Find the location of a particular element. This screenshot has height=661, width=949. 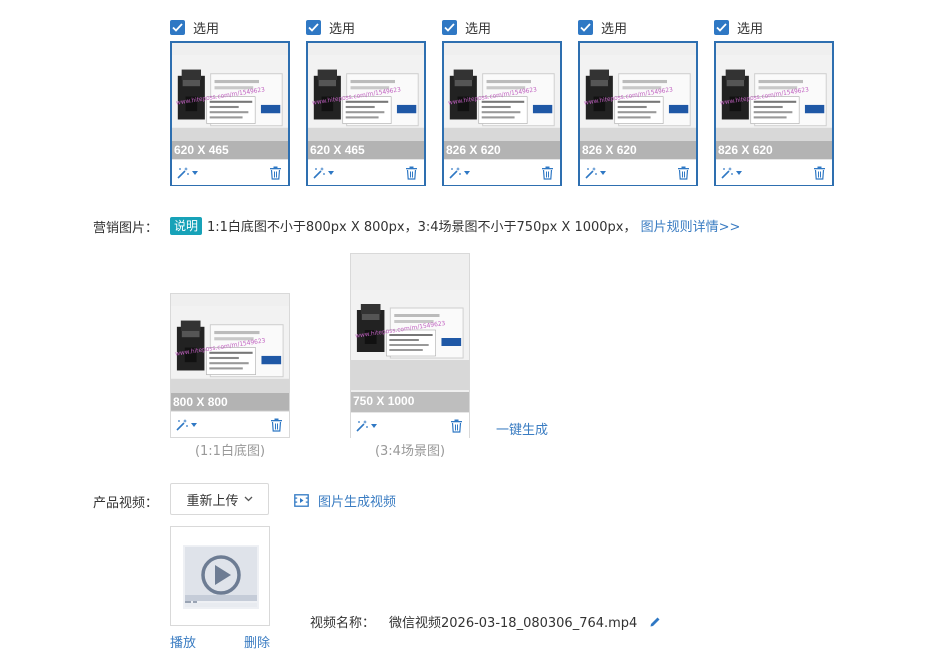

marketing-image-3x4-preview: 750 X 1000 is located at coordinates (410, 333).